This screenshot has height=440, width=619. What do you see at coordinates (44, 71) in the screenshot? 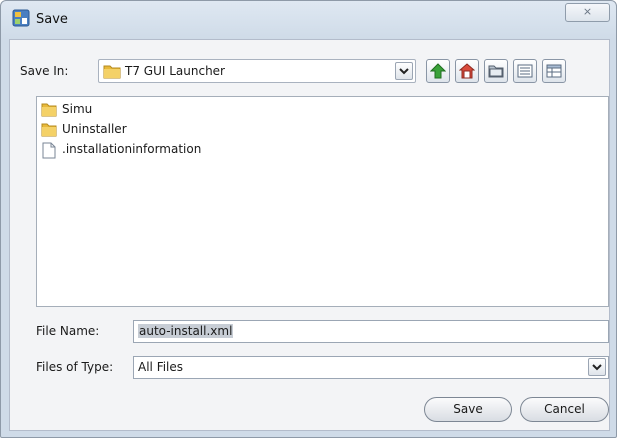
I see `save-in-label: Save In:` at bounding box center [44, 71].